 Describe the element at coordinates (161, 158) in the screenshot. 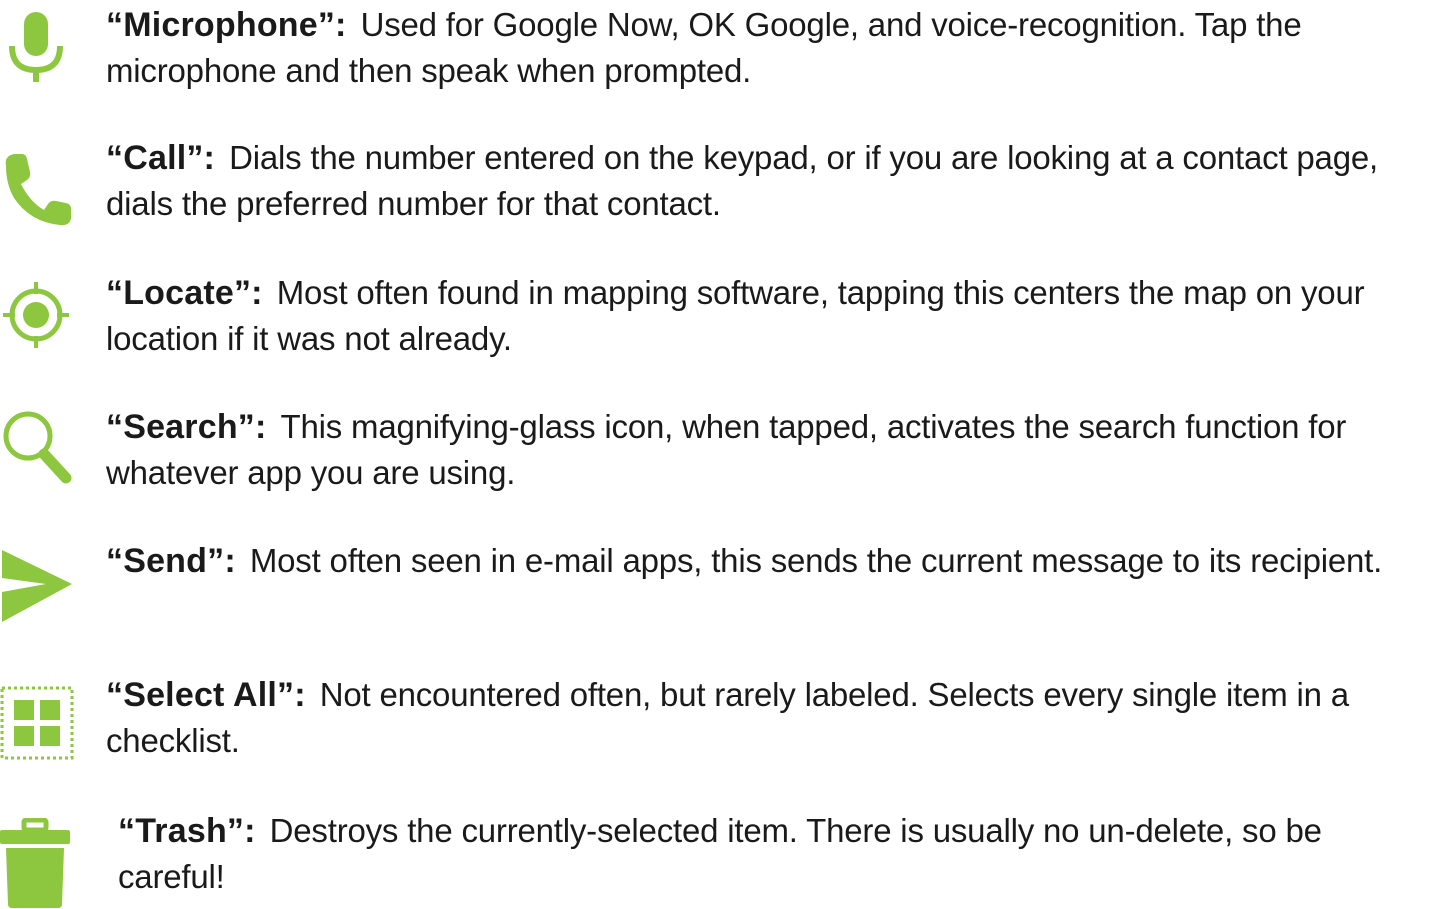

I see `term-label: “Call”:` at that location.